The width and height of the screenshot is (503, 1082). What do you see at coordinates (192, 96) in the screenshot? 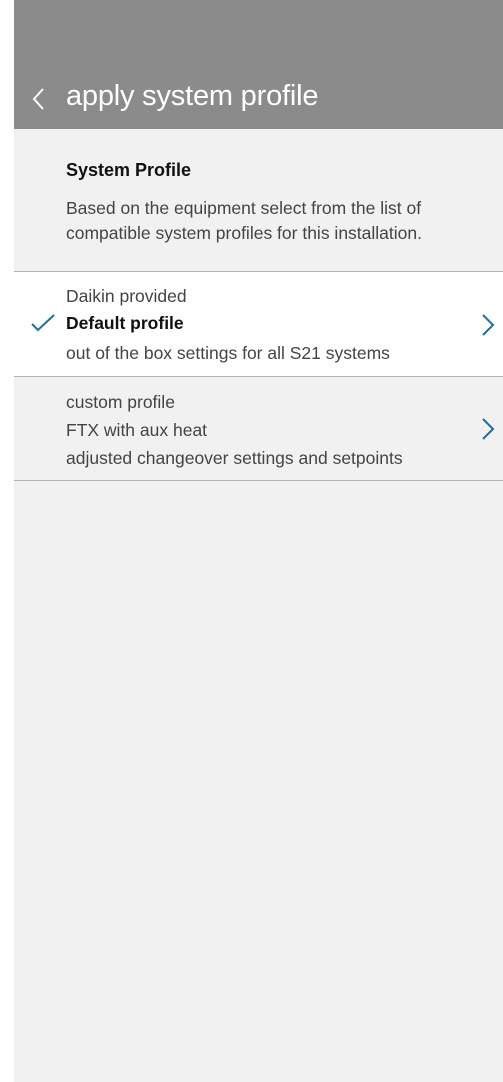
I see `page-title: apply system profile` at bounding box center [192, 96].